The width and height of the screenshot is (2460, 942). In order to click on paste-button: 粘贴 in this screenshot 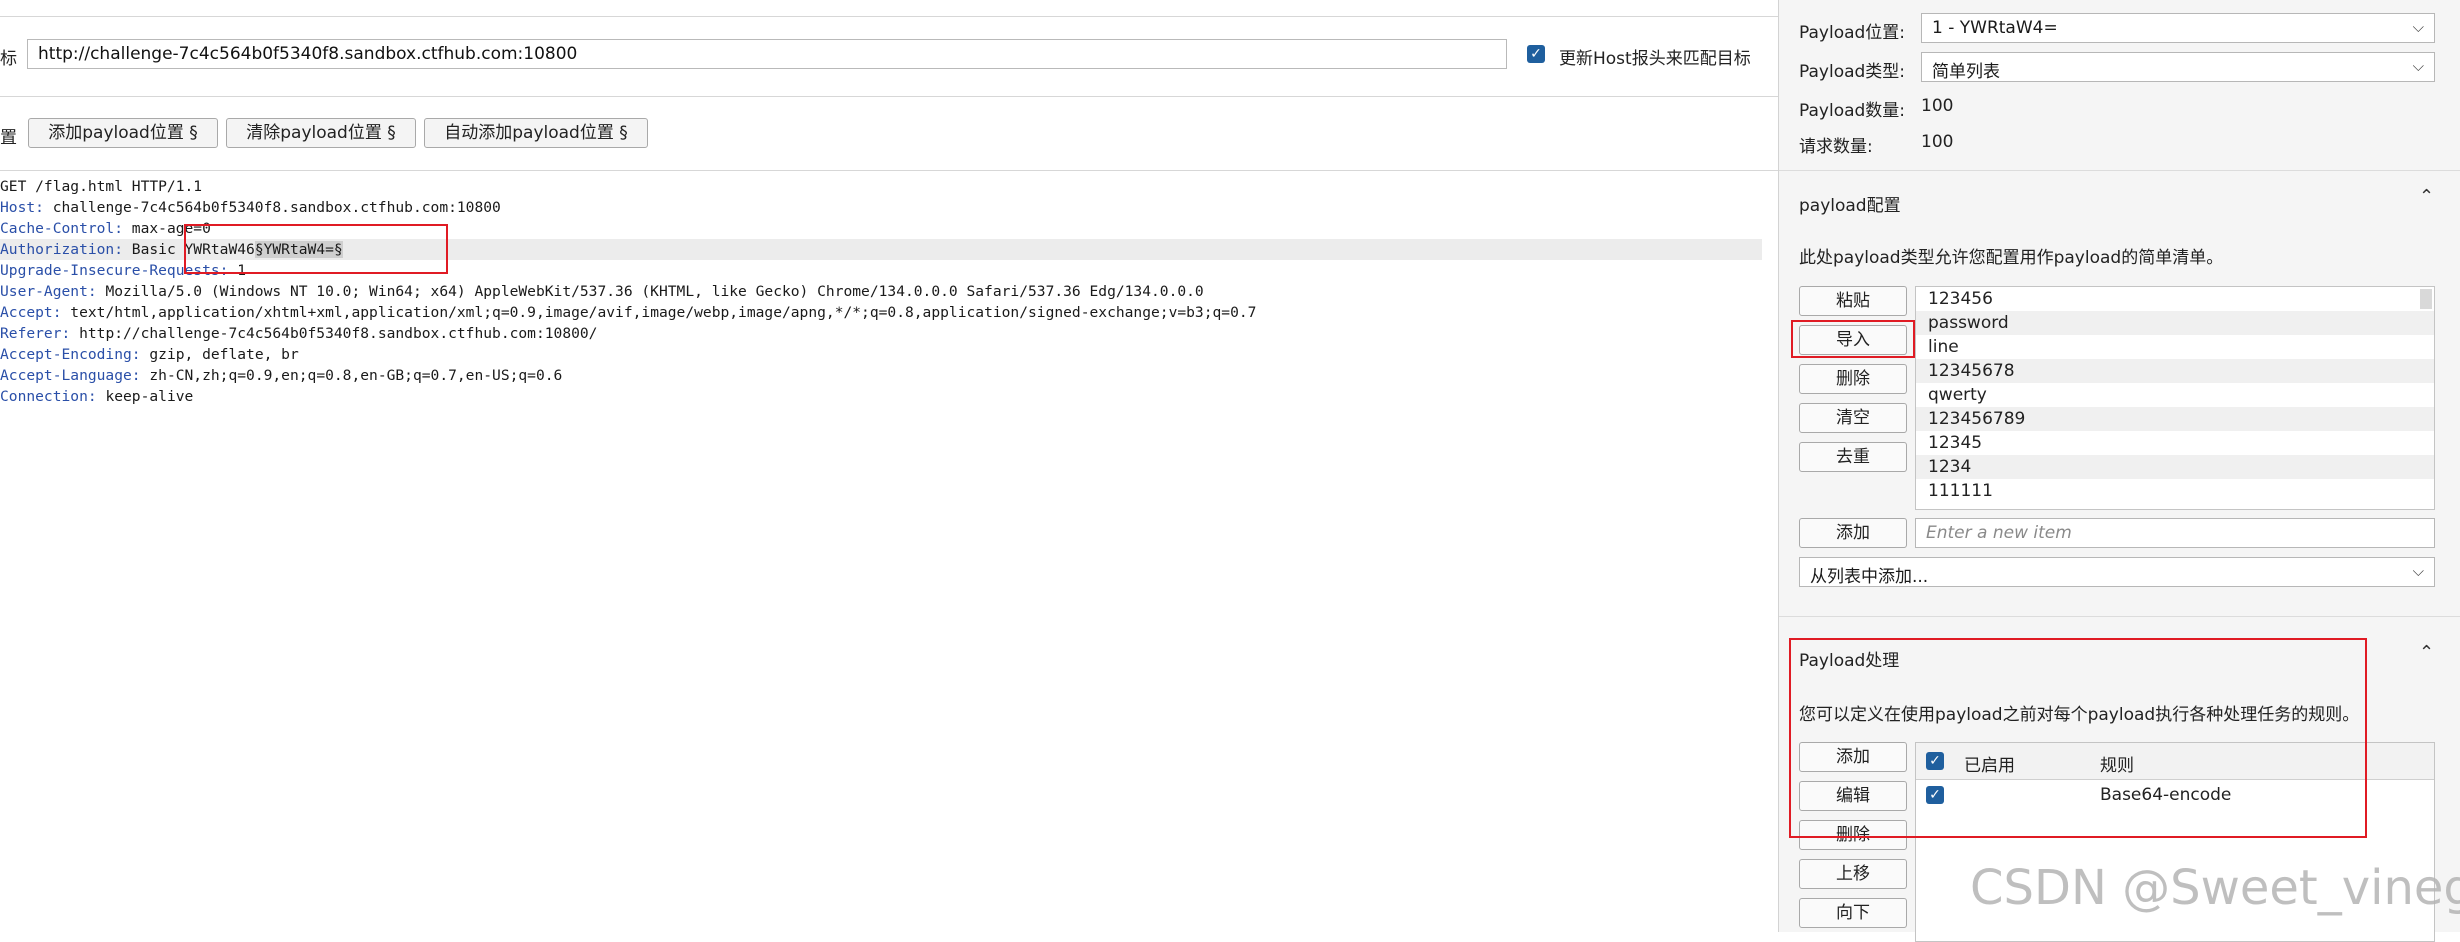, I will do `click(1853, 301)`.